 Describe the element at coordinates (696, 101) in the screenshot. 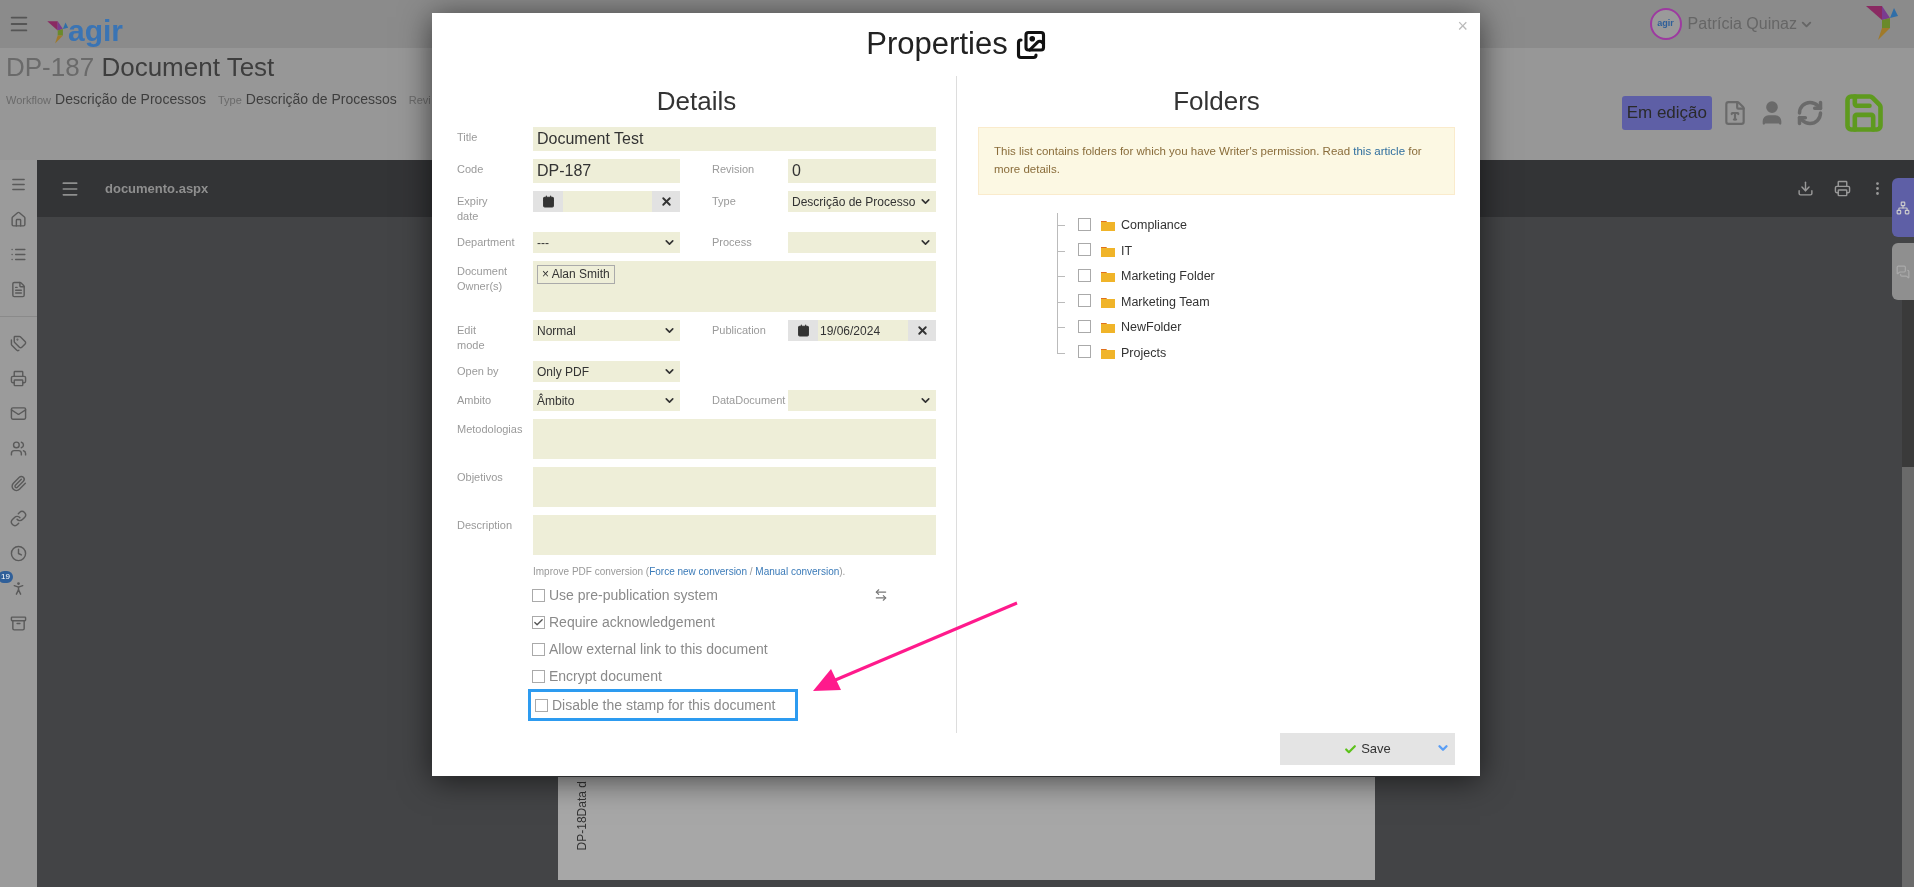

I see `section-heading: Details` at that location.